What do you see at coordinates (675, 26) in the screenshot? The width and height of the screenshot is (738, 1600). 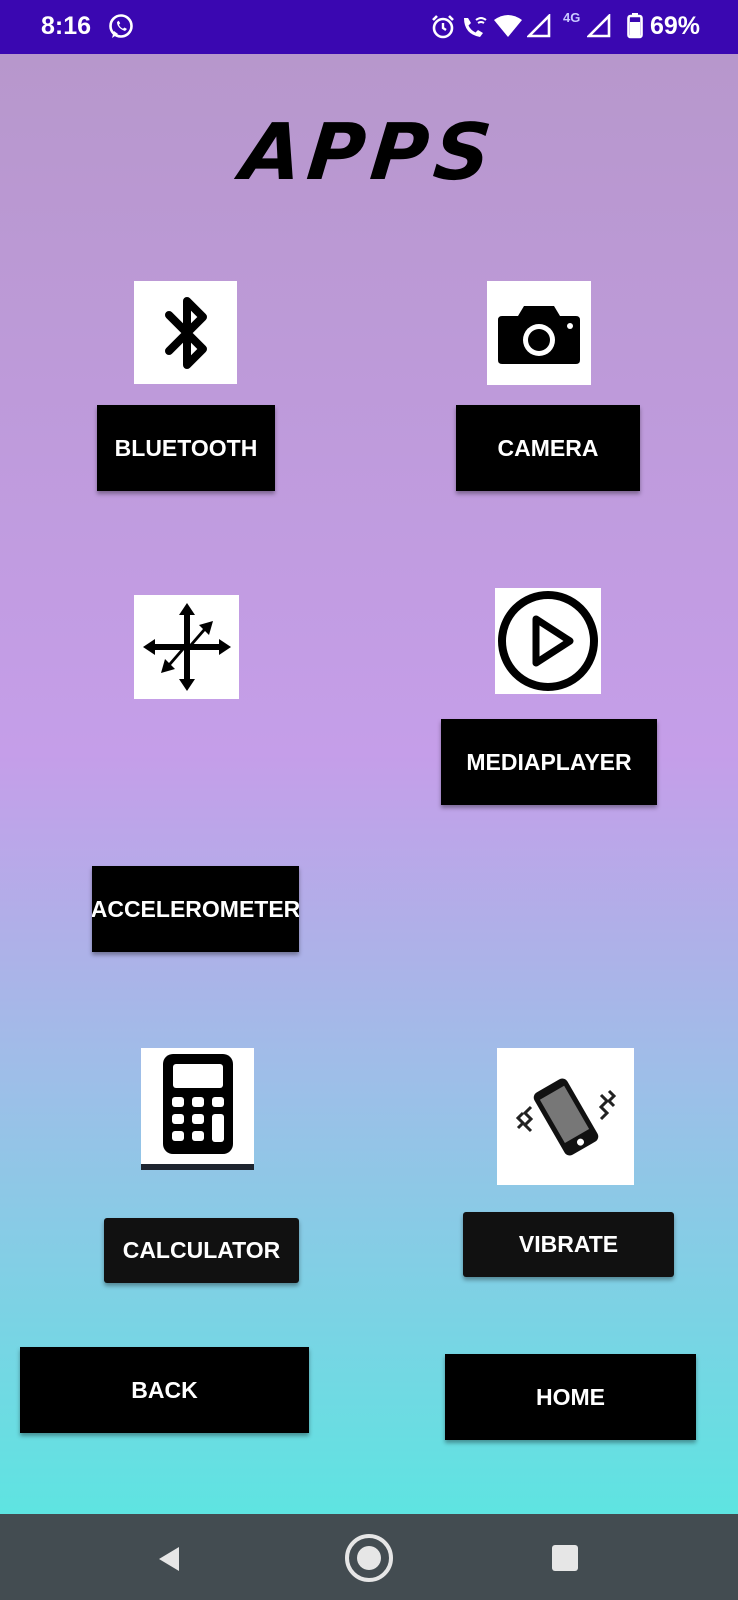 I see `battery-percent: 69%` at bounding box center [675, 26].